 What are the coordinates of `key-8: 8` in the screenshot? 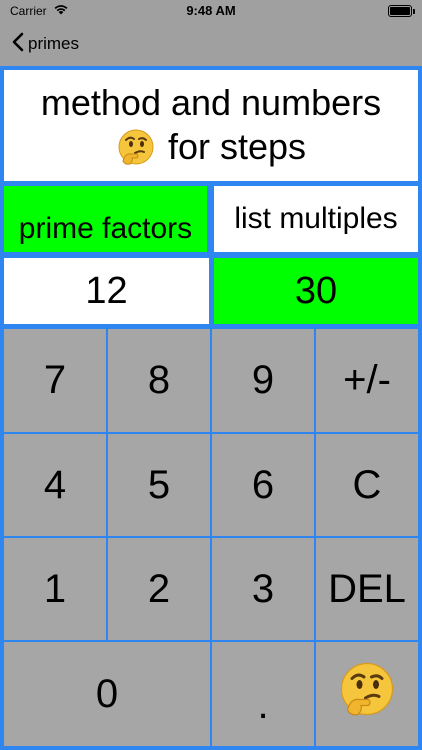 It's located at (159, 380).